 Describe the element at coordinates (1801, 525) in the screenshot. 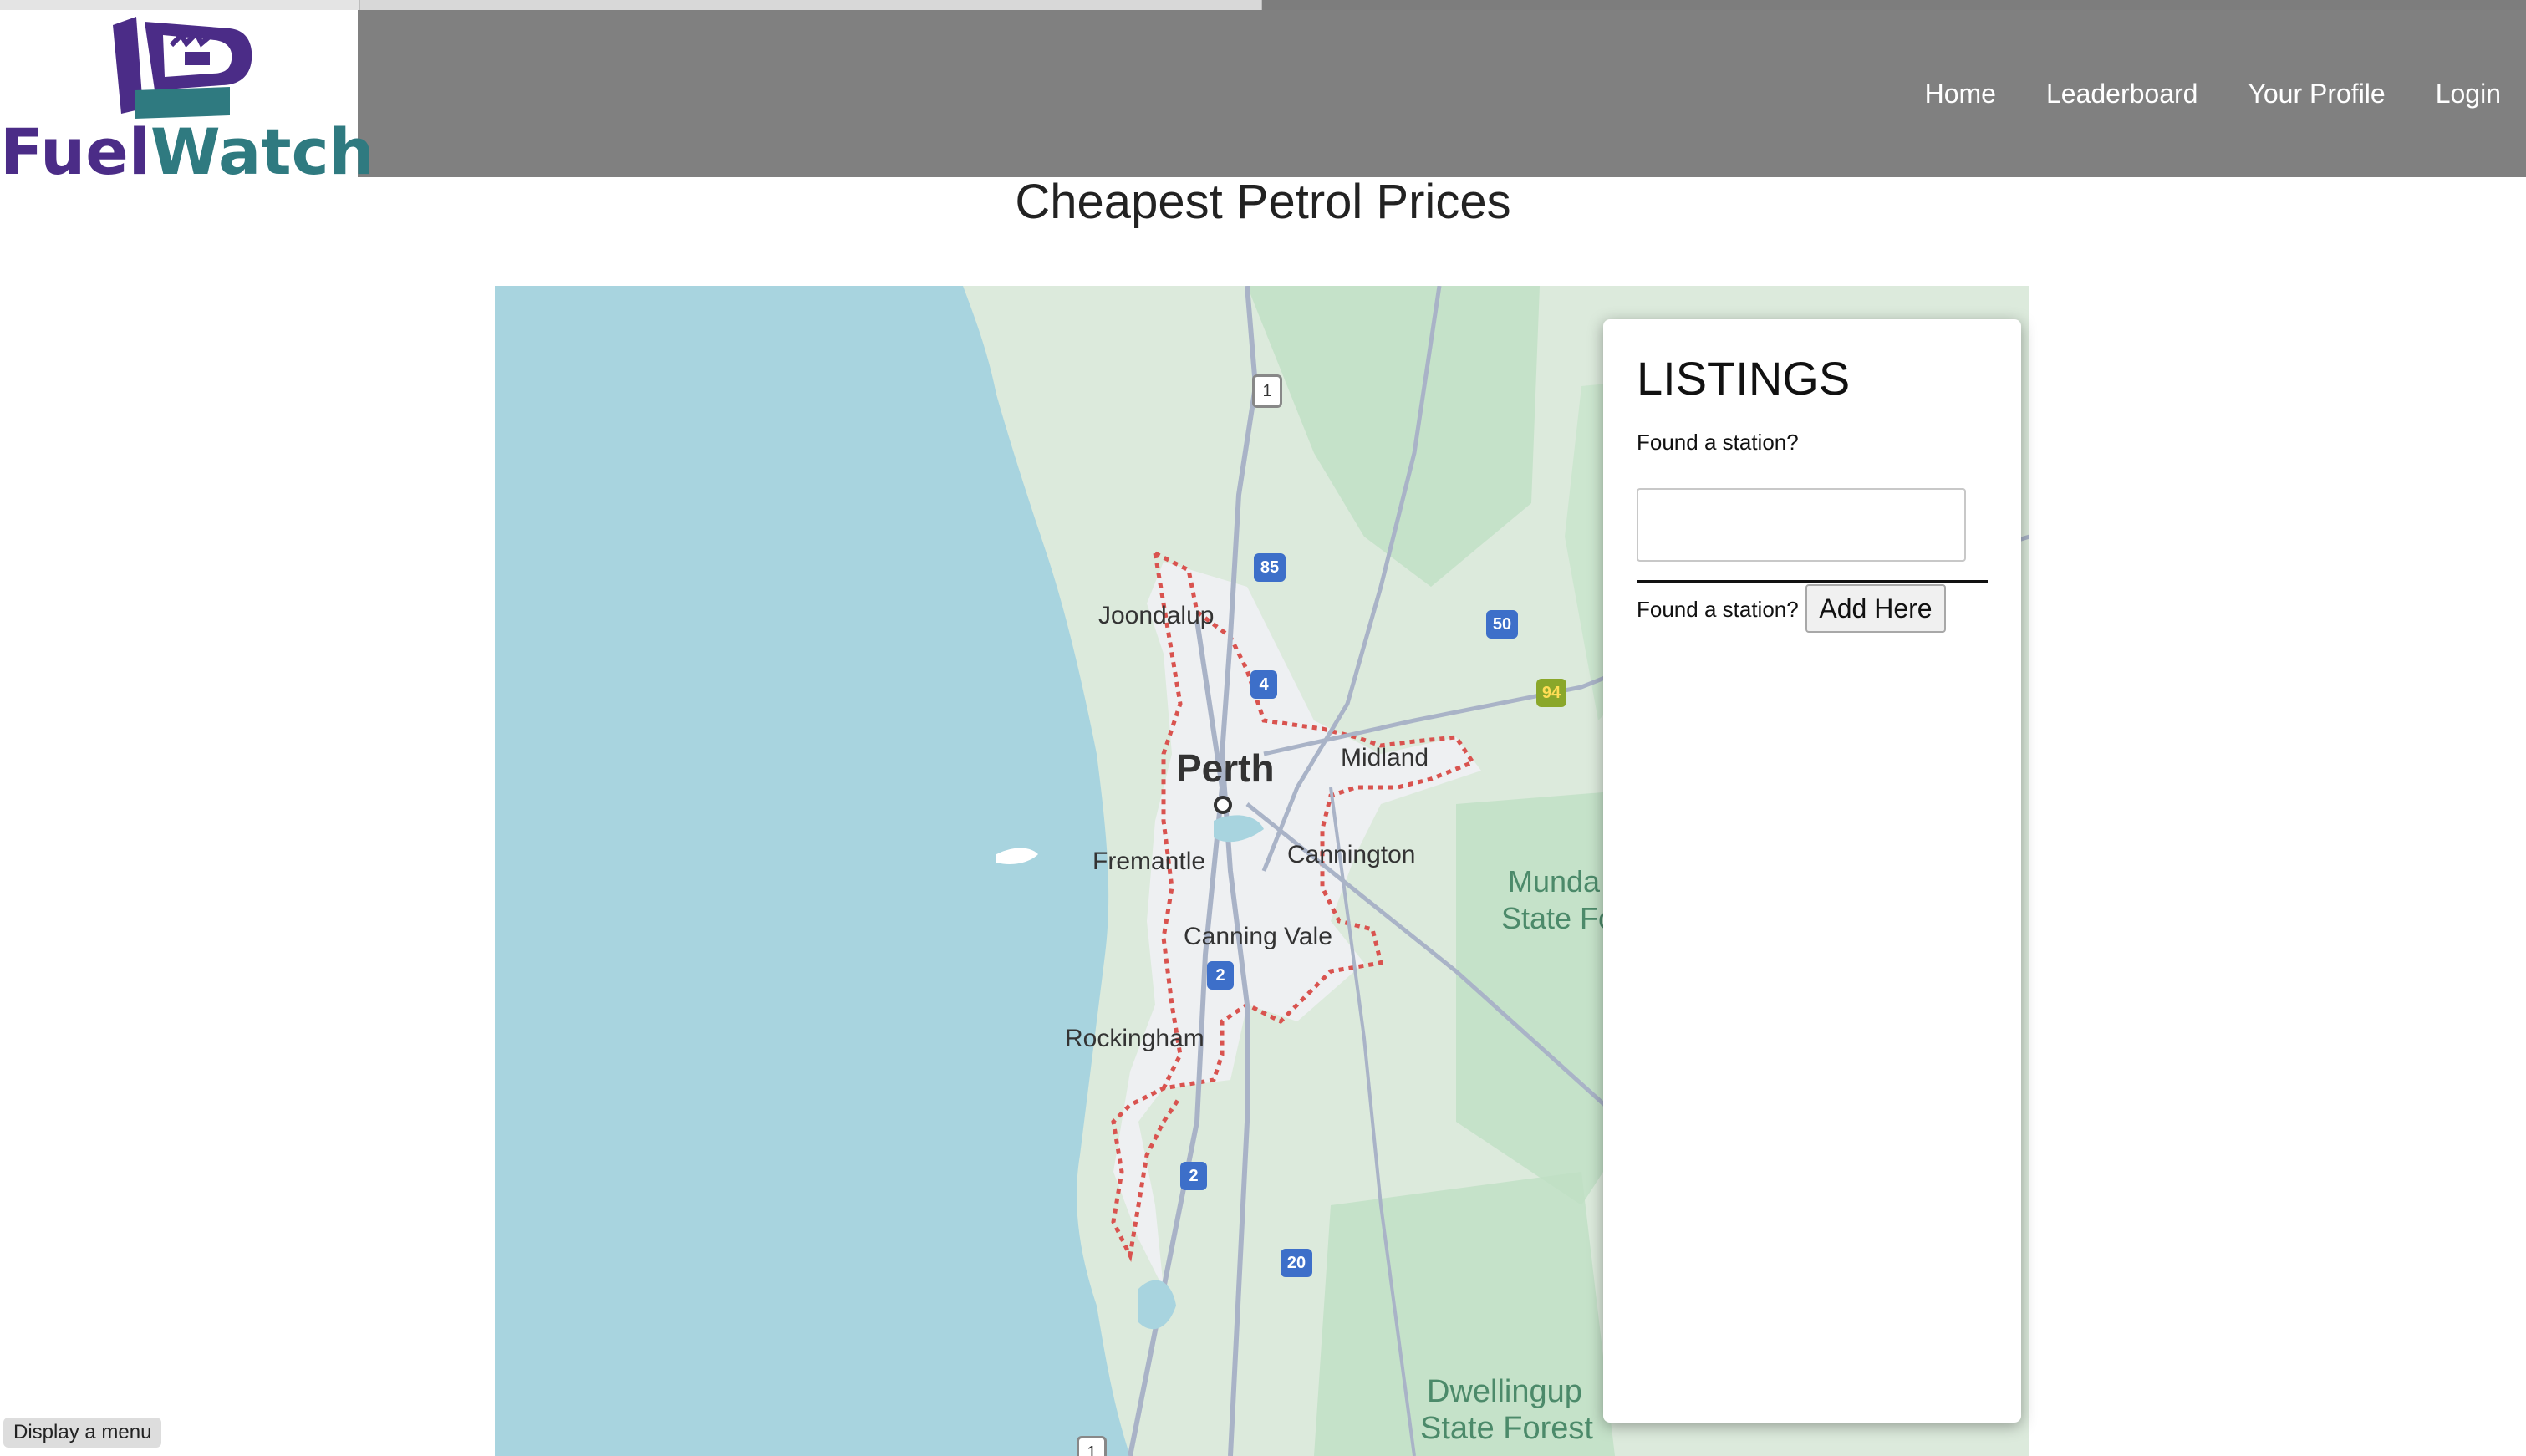

I see `station-input` at that location.